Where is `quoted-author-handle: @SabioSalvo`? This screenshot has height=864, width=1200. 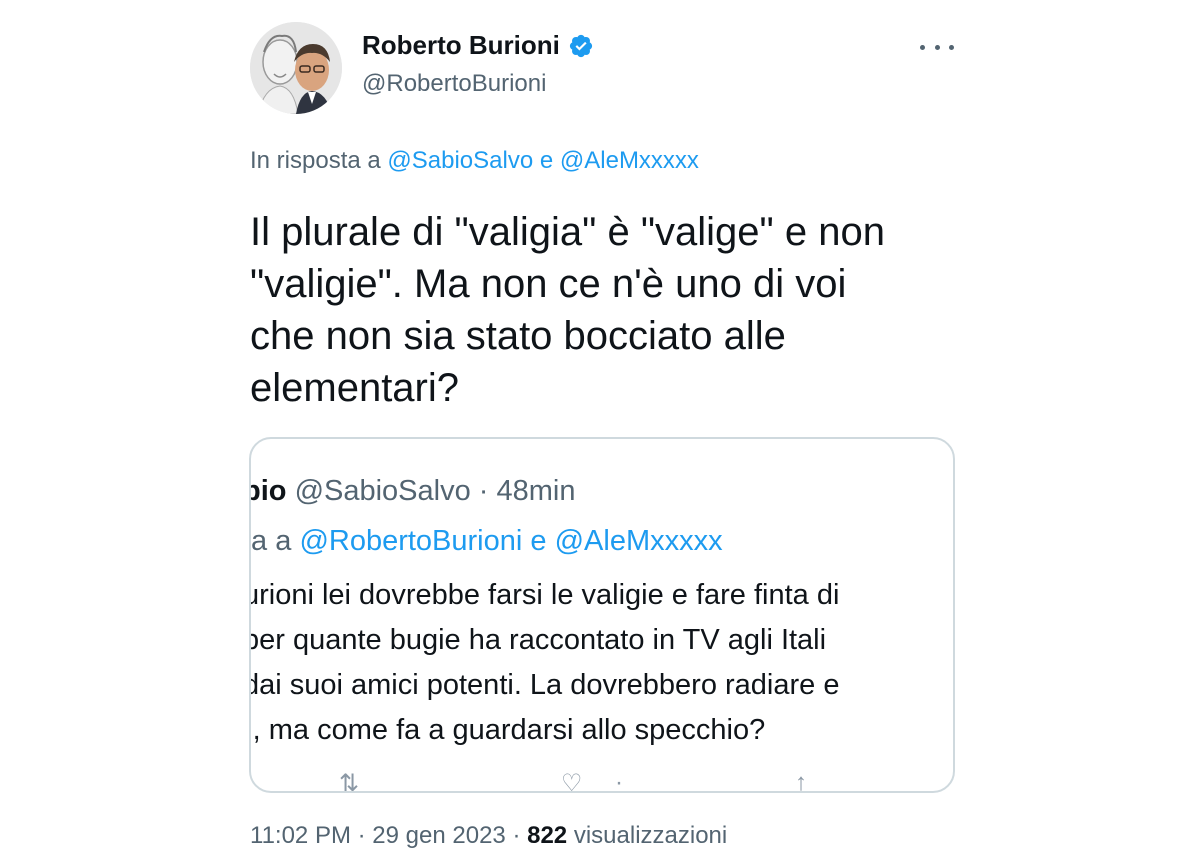
quoted-author-handle: @SabioSalvo is located at coordinates (382, 491).